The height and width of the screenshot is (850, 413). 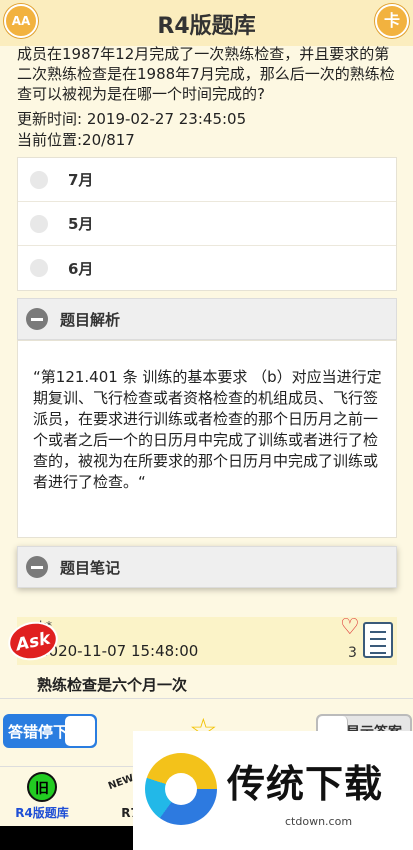 What do you see at coordinates (392, 21) in the screenshot?
I see `answer-card-button: 卡` at bounding box center [392, 21].